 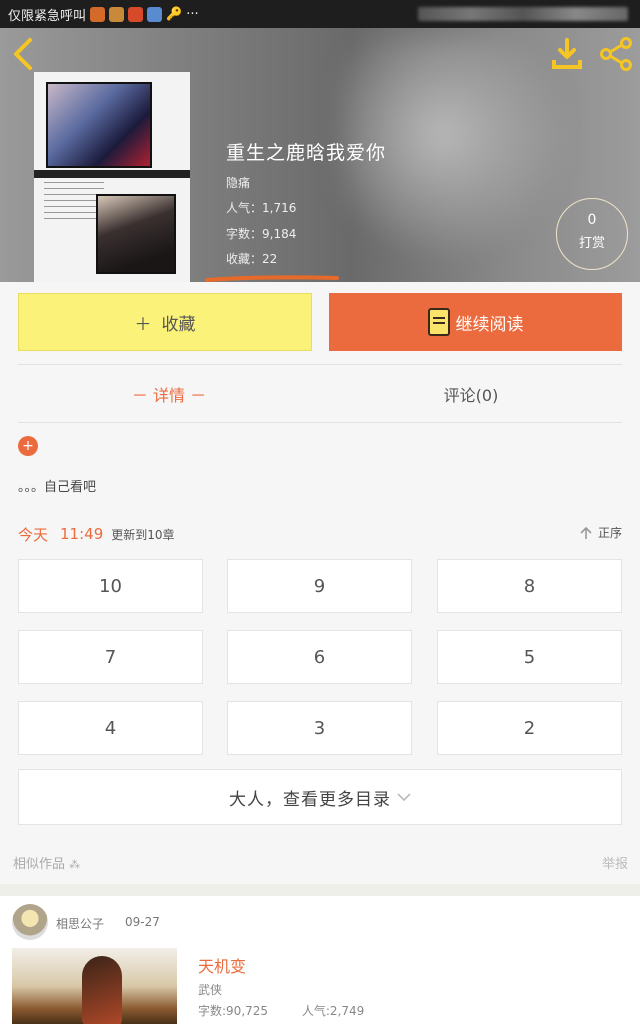 What do you see at coordinates (192, 14) in the screenshot?
I see `more-notifications: ···` at bounding box center [192, 14].